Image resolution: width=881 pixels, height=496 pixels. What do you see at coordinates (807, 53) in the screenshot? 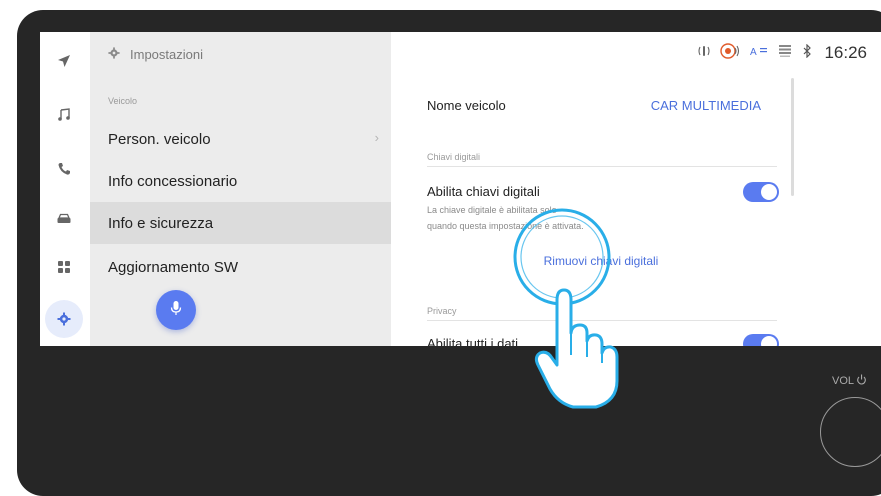
I see `bluetooth-icon` at bounding box center [807, 53].